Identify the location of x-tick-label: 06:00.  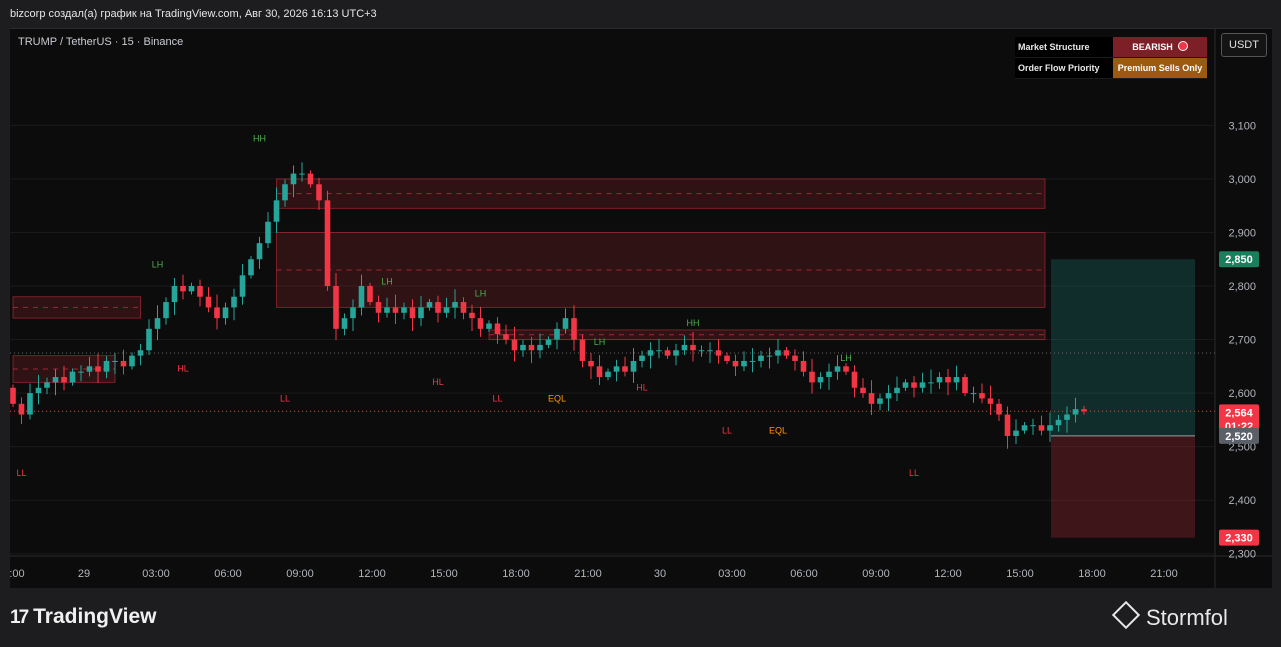
(804, 574).